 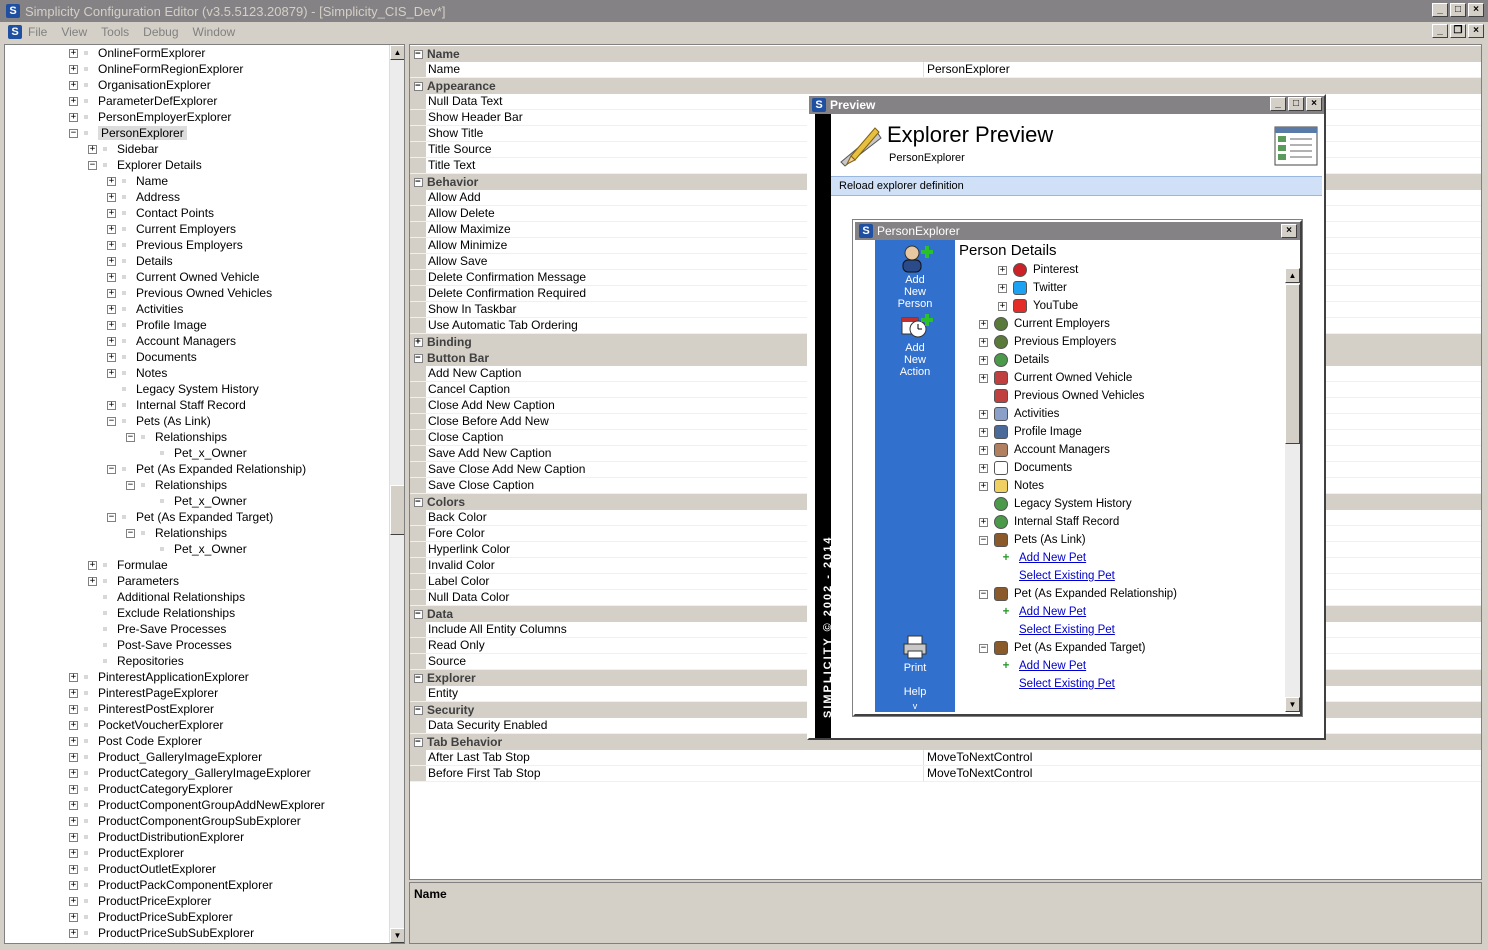 I want to click on menu-debug: Debug, so click(x=160, y=32).